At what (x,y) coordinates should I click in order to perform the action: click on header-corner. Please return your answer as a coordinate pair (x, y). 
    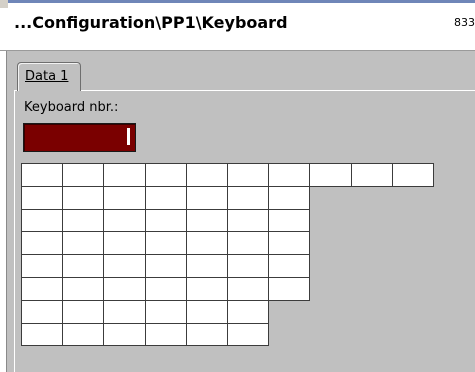
    Looking at the image, I should click on (4, 4).